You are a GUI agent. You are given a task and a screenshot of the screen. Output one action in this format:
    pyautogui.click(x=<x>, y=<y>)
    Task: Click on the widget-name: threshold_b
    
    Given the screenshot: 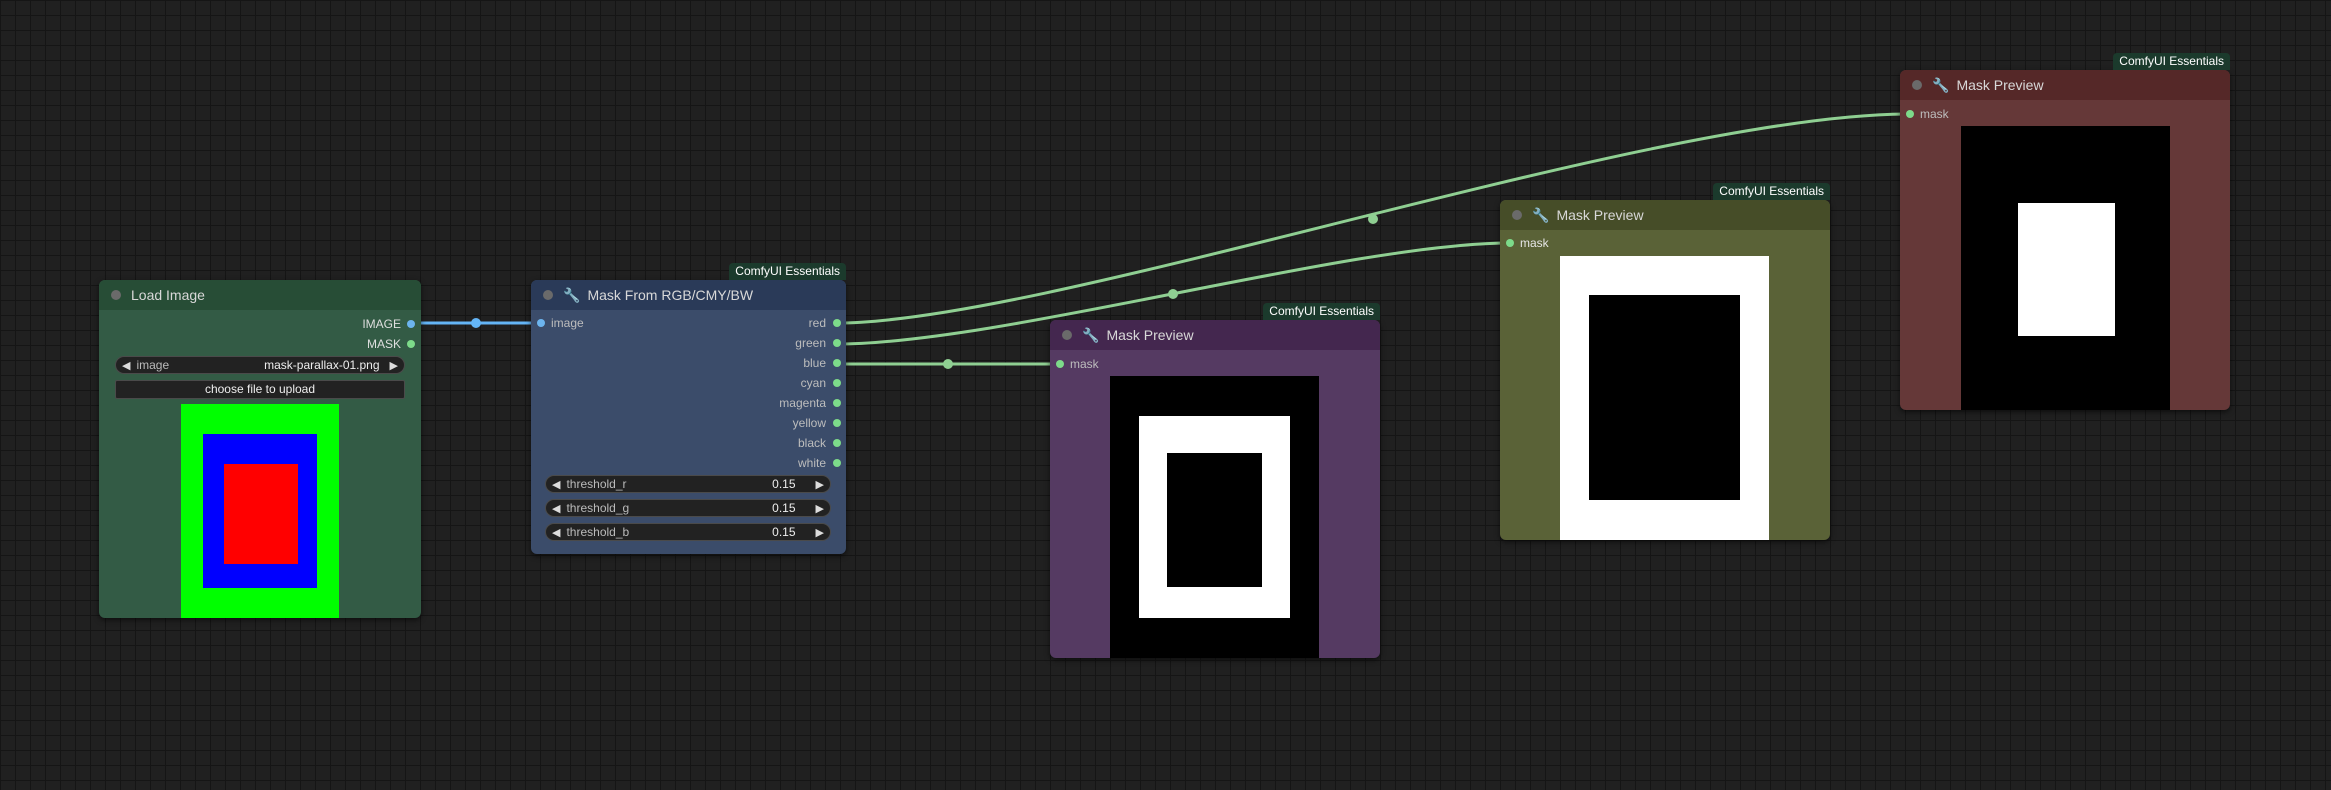 What is the action you would take?
    pyautogui.click(x=598, y=532)
    